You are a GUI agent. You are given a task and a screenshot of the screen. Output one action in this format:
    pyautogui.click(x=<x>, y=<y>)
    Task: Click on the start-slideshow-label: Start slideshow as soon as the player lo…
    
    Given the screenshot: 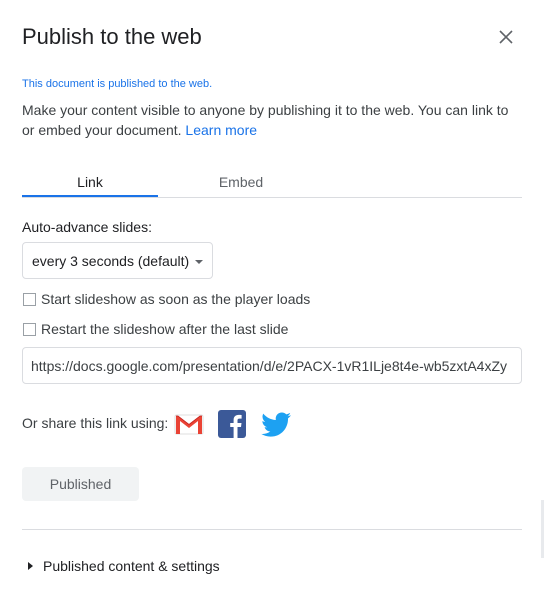 What is the action you would take?
    pyautogui.click(x=176, y=299)
    